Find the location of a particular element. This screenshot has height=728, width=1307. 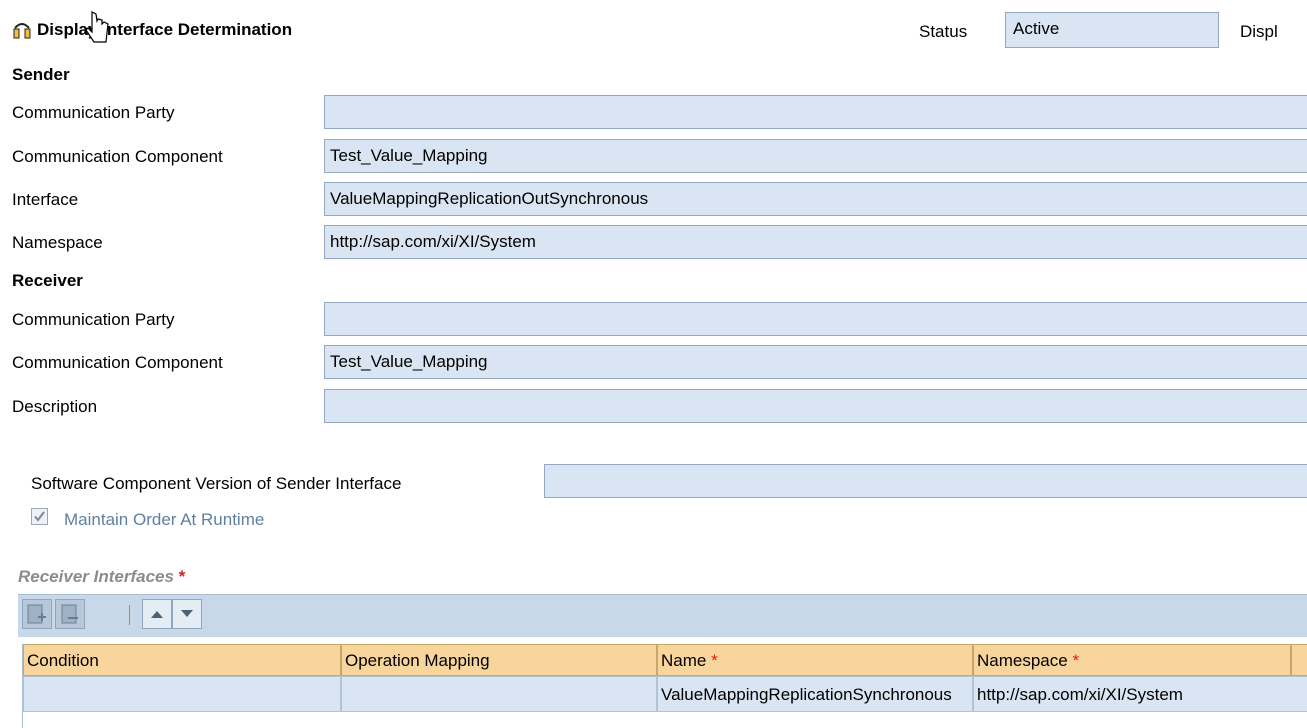

sender-namespace-field: http://sap.com/xi/XI/System is located at coordinates (815, 242).